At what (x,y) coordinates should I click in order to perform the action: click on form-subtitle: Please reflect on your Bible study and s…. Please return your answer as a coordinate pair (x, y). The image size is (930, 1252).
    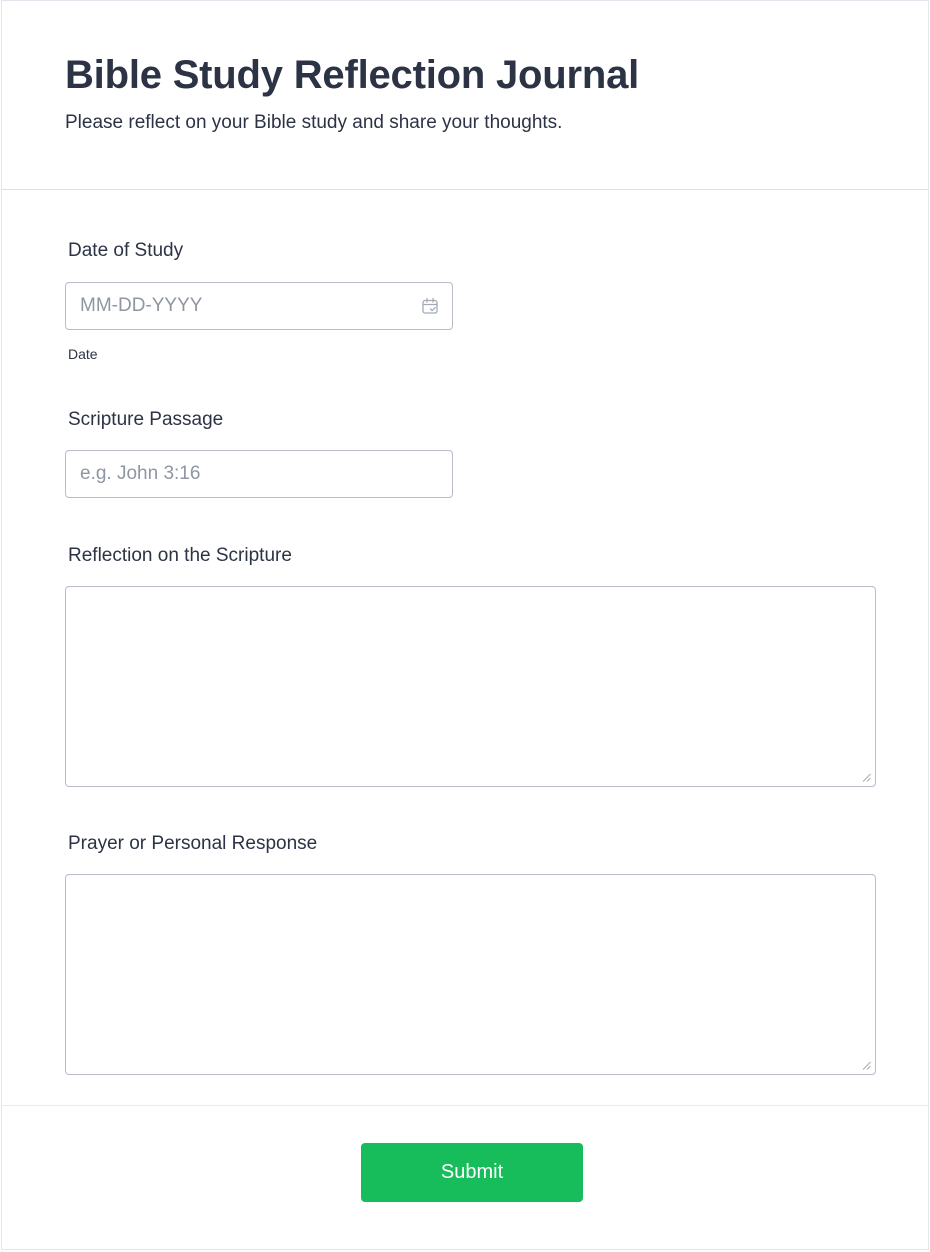
    Looking at the image, I should click on (314, 122).